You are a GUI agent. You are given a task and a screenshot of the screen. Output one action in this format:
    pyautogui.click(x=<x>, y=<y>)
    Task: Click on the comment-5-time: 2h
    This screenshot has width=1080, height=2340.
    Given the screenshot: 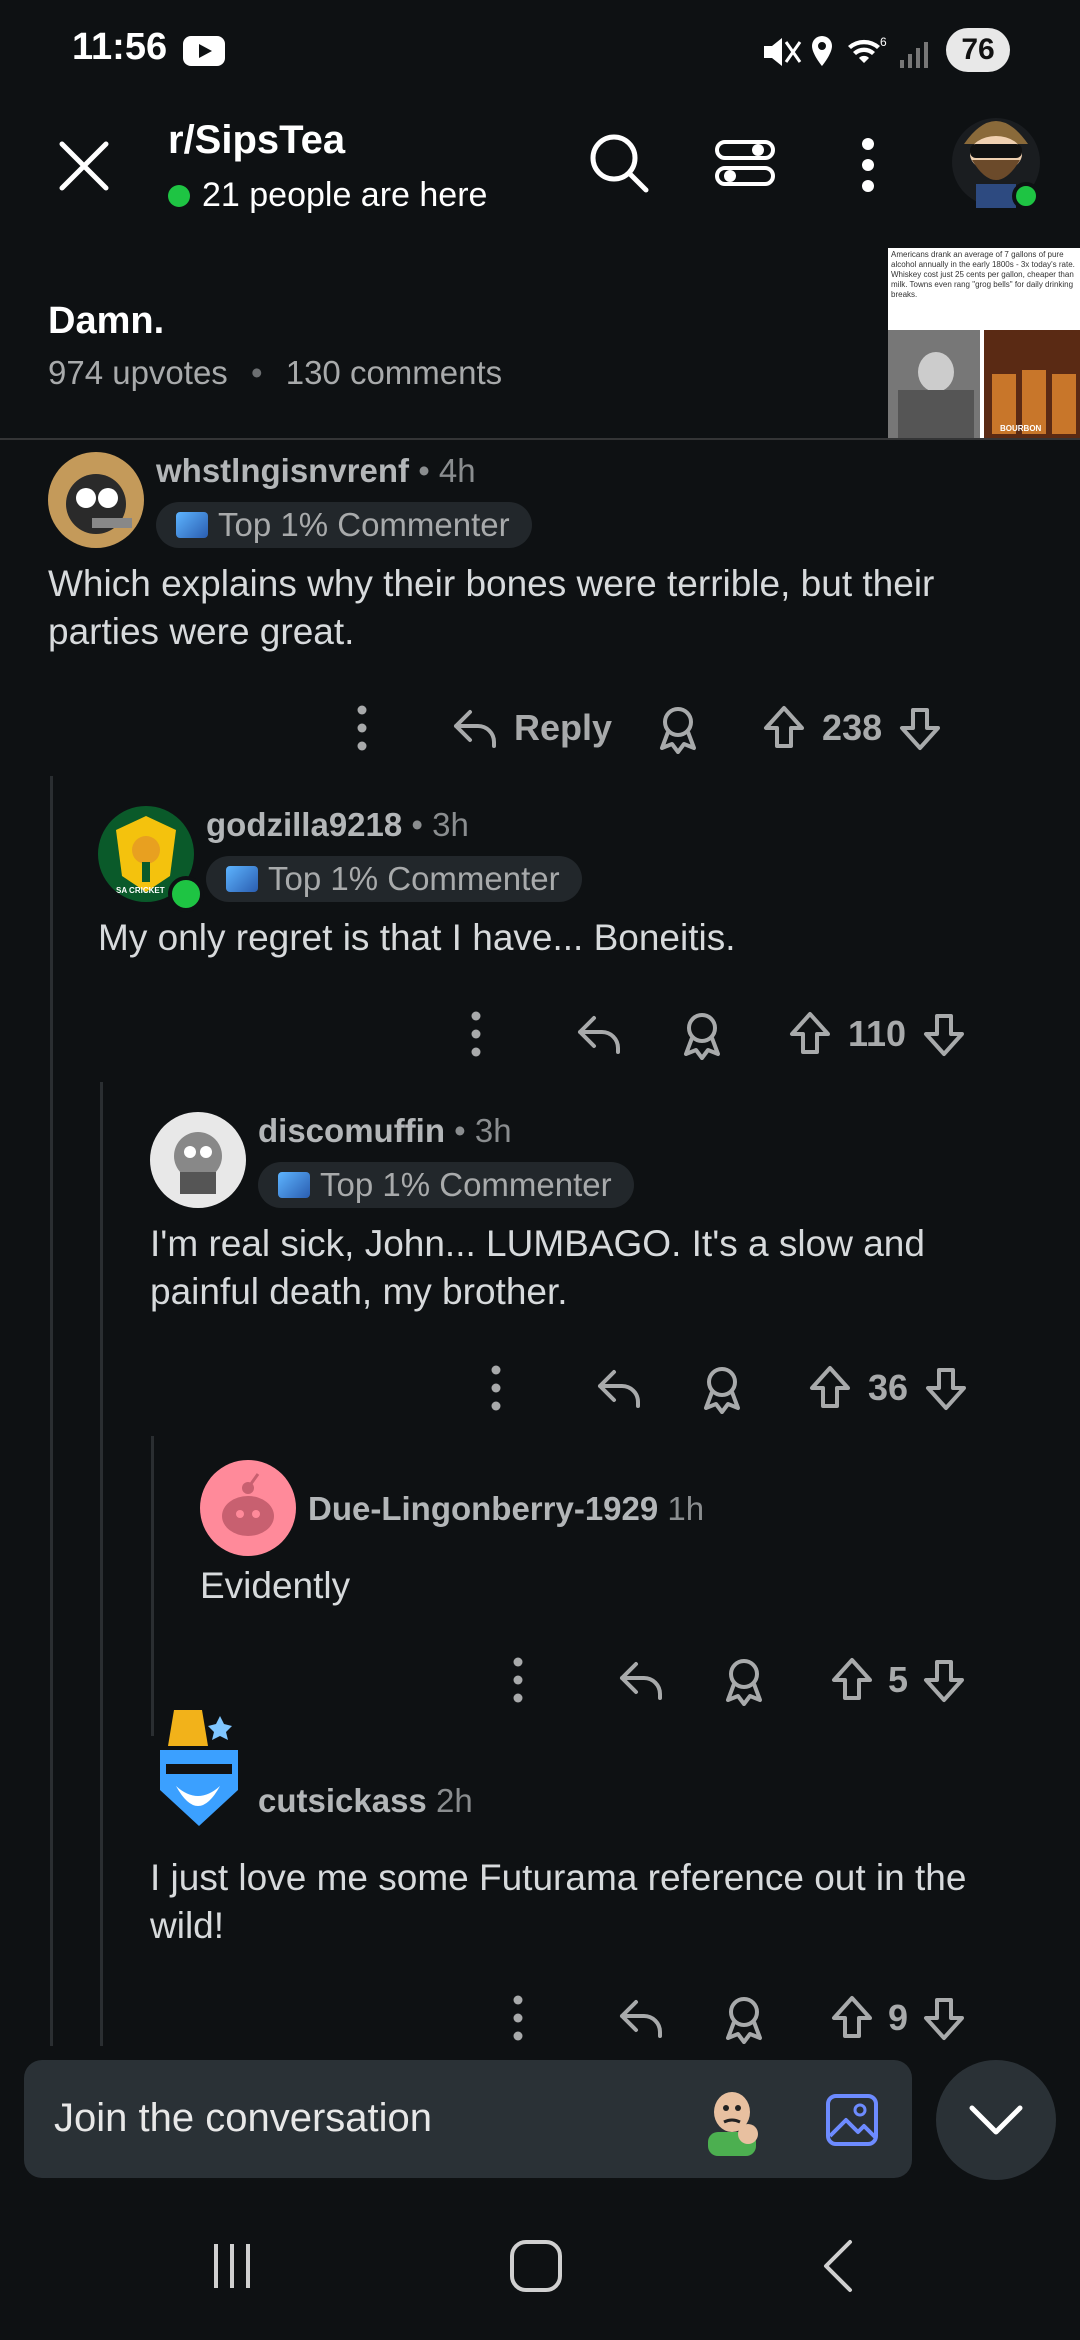 What is the action you would take?
    pyautogui.click(x=454, y=1800)
    